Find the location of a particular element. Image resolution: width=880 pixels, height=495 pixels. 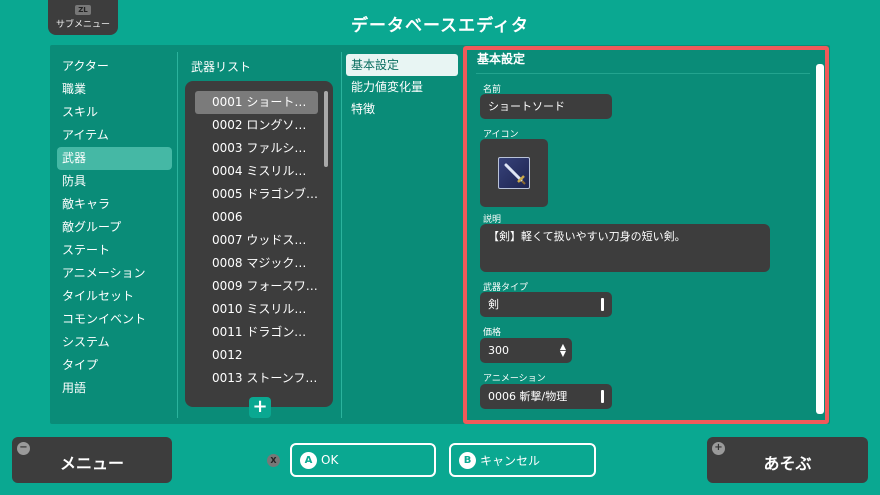

a-button-icon: A is located at coordinates (308, 460).